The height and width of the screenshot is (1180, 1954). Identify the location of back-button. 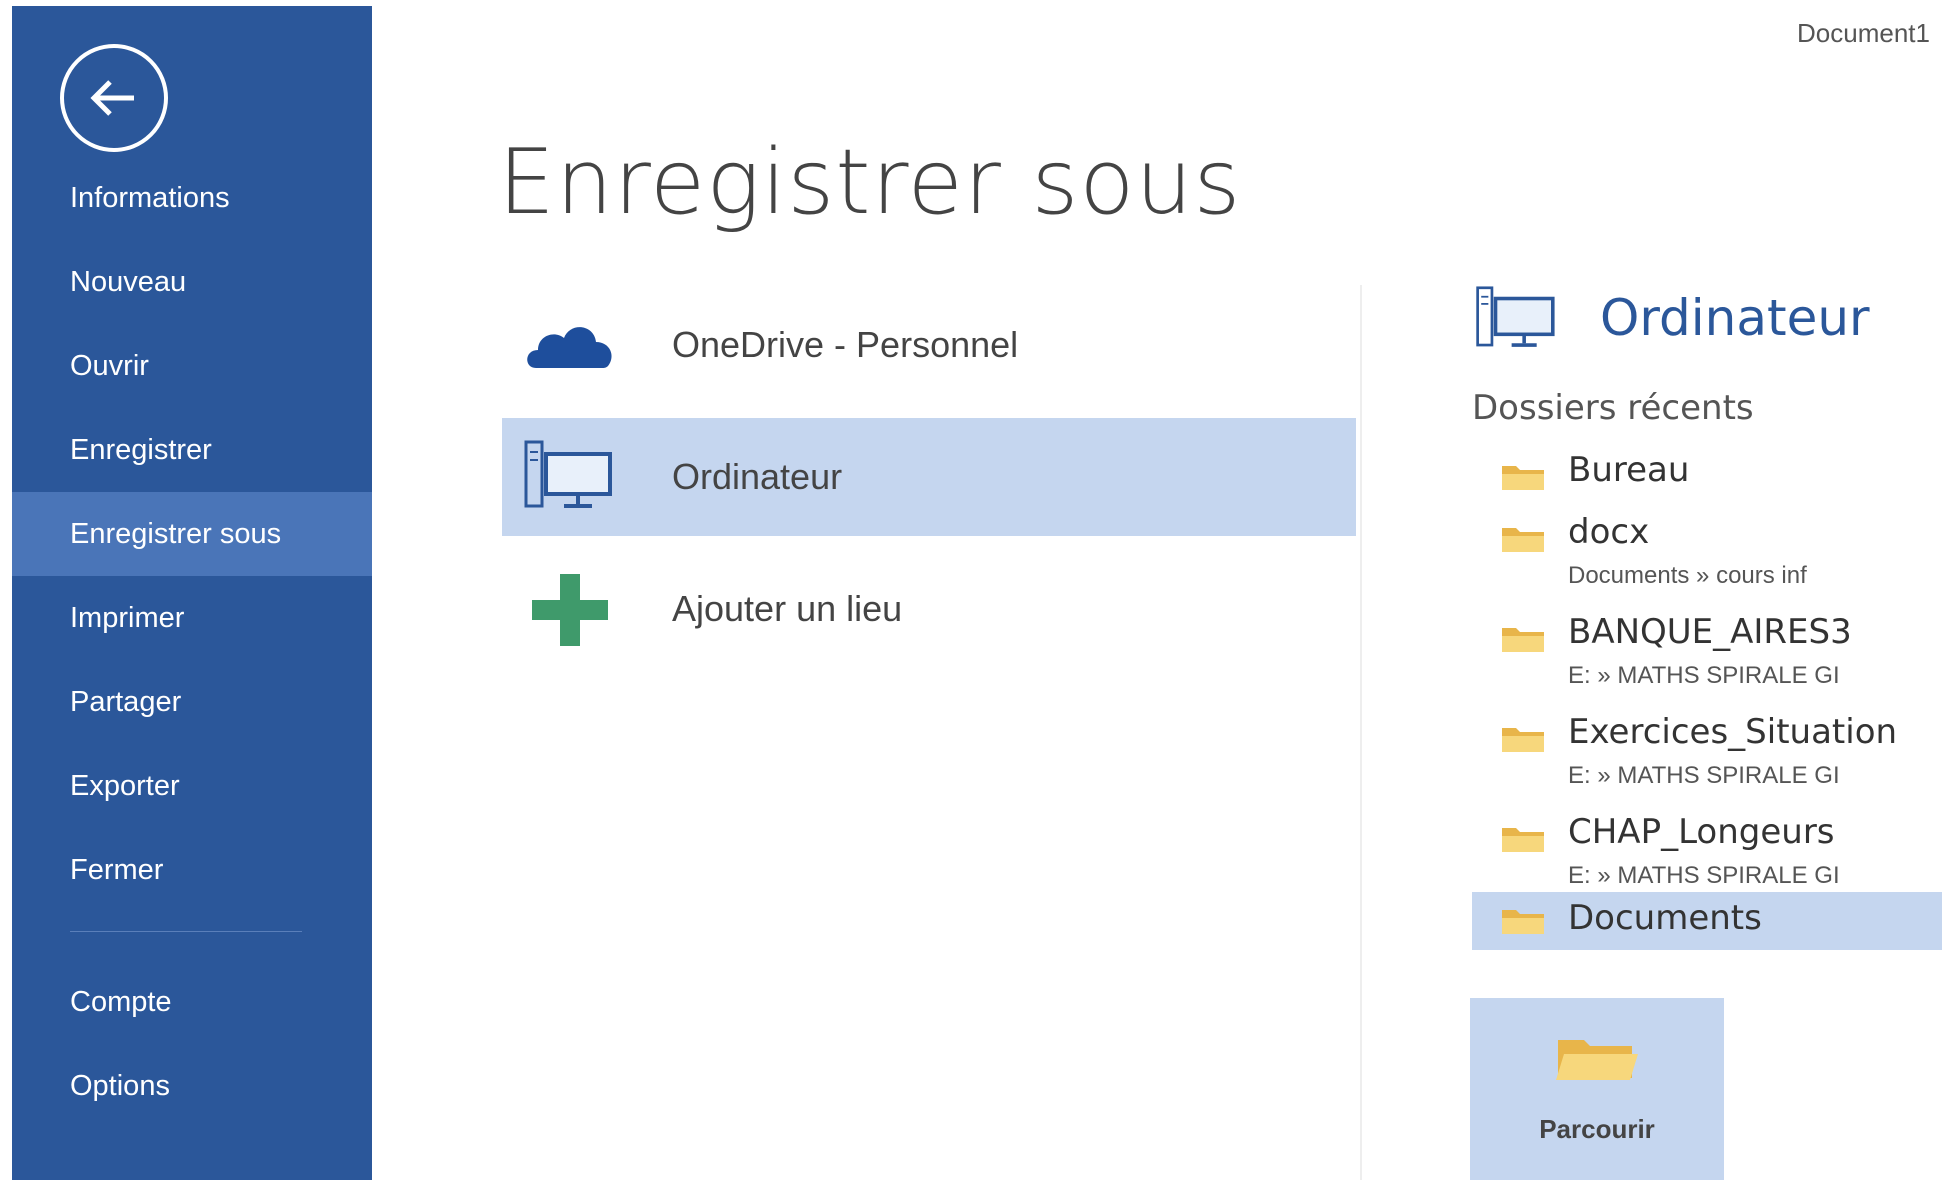
(114, 98).